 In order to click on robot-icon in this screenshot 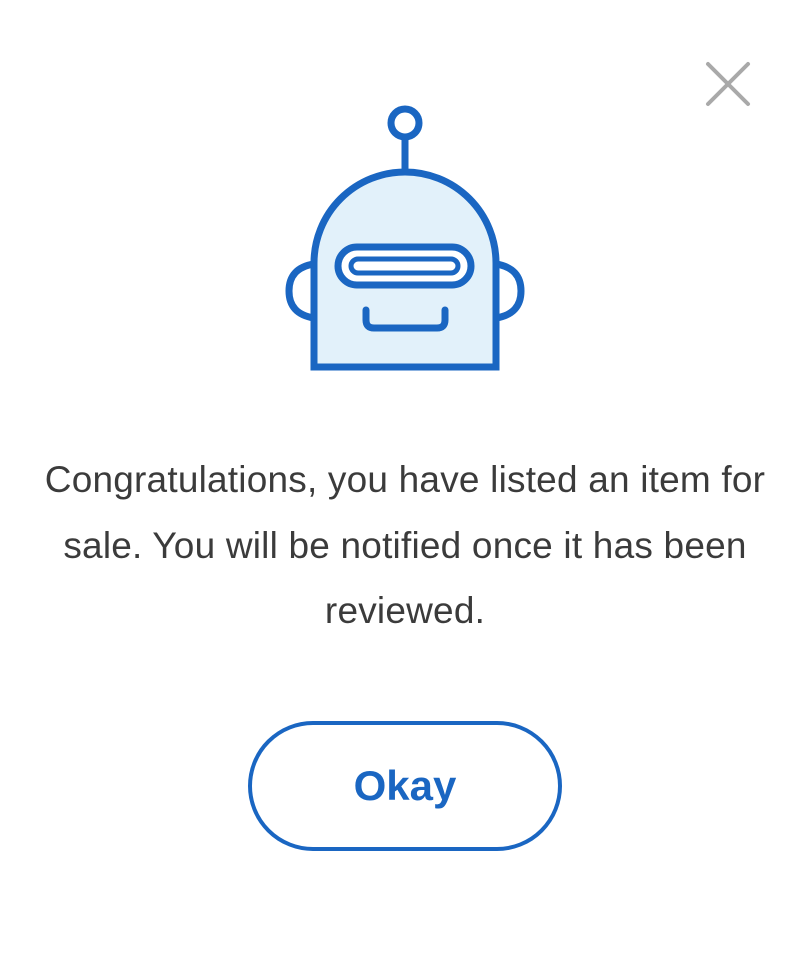, I will do `click(405, 238)`.